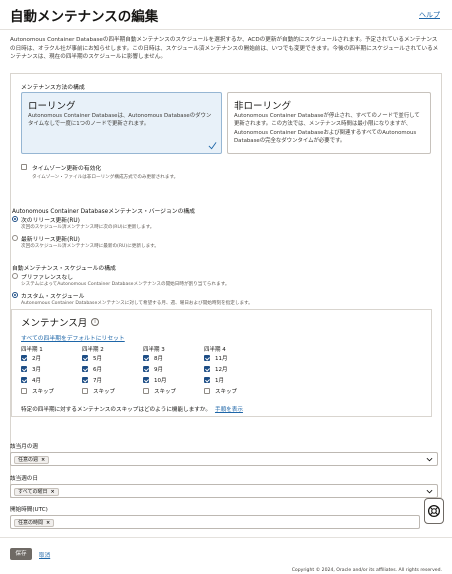 This screenshot has height=574, width=452. I want to click on month-label: 3月, so click(36, 370).